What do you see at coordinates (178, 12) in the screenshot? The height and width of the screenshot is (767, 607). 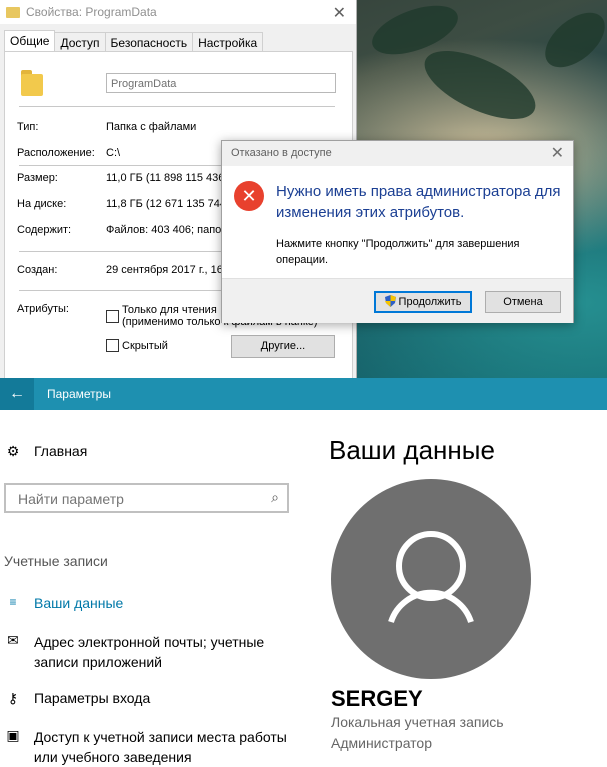 I see `properties-title-bar: Свойства: ProgramData ✕` at bounding box center [178, 12].